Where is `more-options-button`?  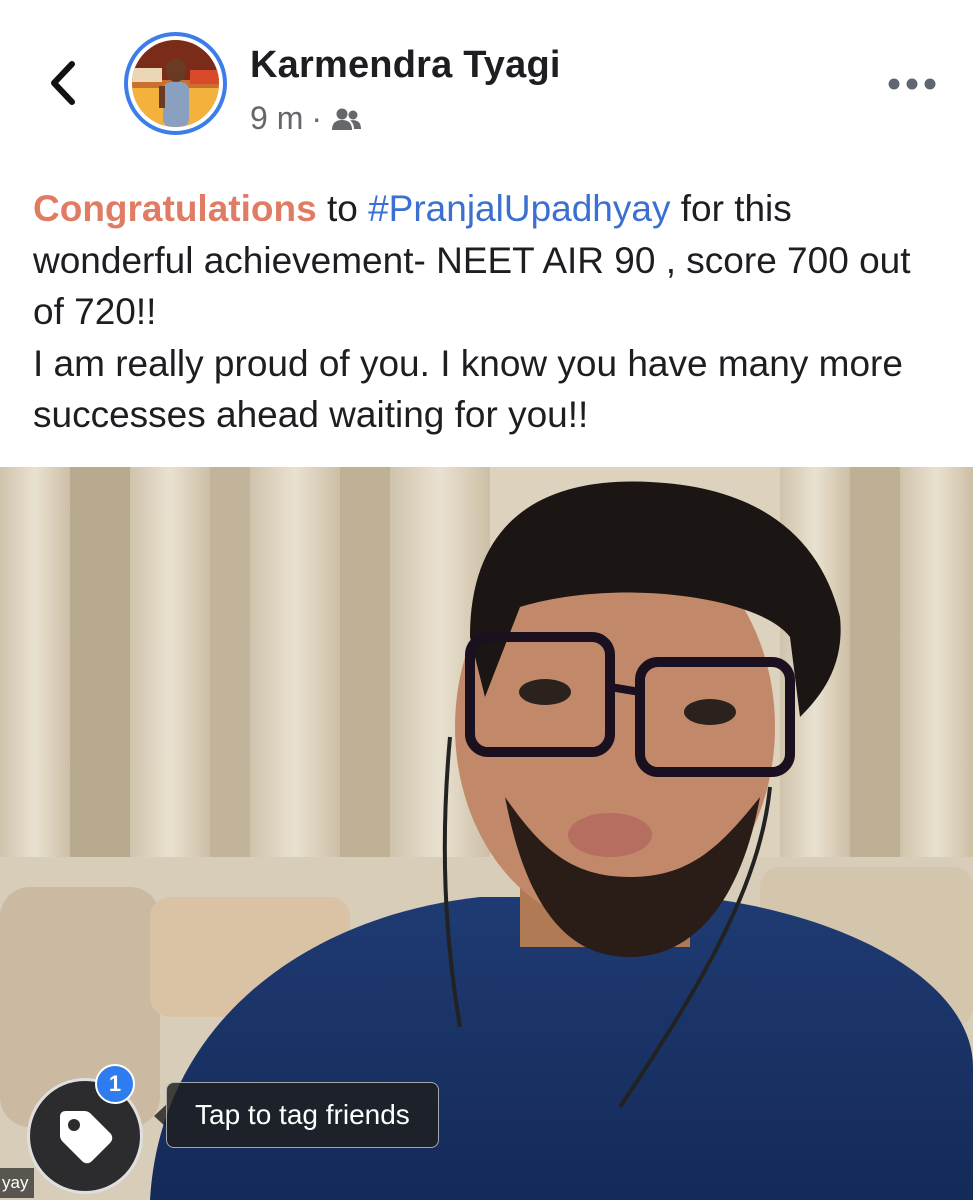 more-options-button is located at coordinates (912, 84).